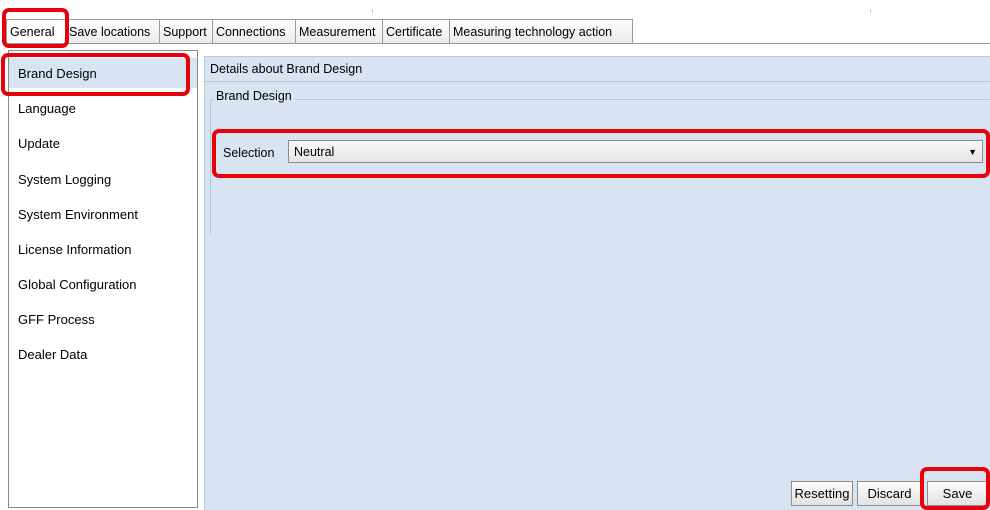 The width and height of the screenshot is (990, 510). Describe the element at coordinates (112, 31) in the screenshot. I see `tab-save-locations: Save locations` at that location.